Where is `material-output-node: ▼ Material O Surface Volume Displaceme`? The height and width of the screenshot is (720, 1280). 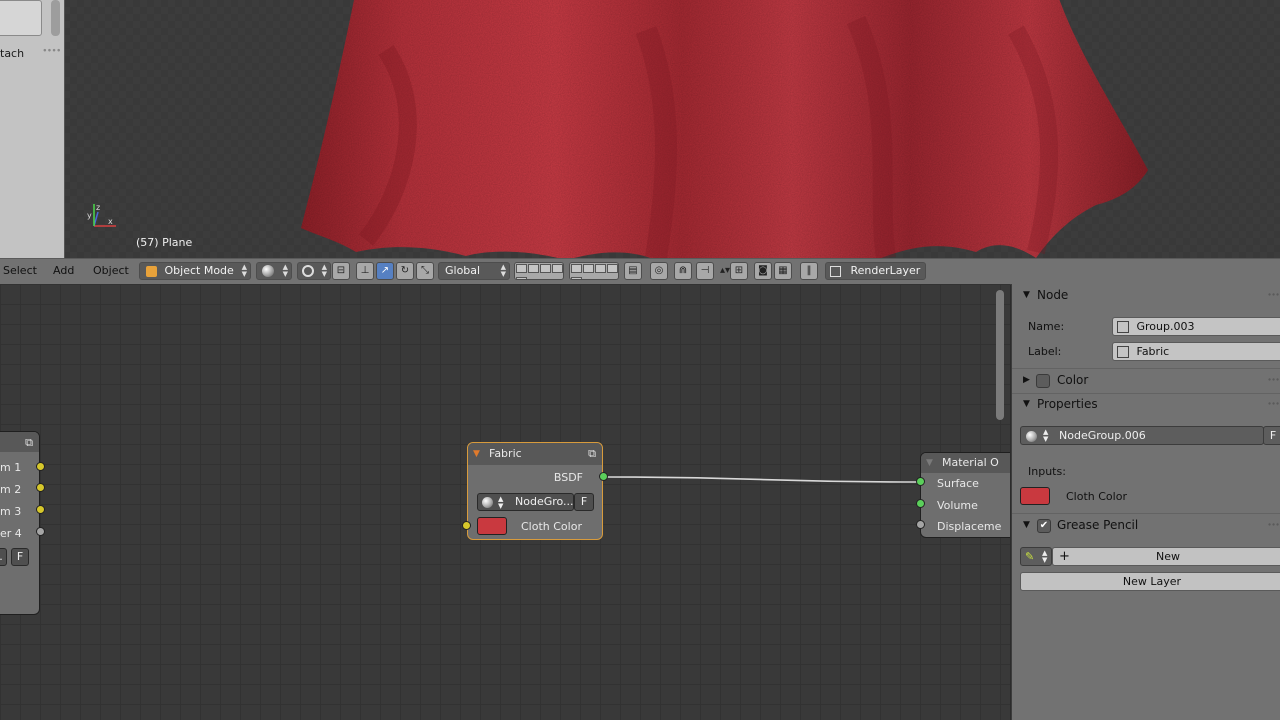
material-output-node: ▼ Material O Surface Volume Displaceme is located at coordinates (965, 495).